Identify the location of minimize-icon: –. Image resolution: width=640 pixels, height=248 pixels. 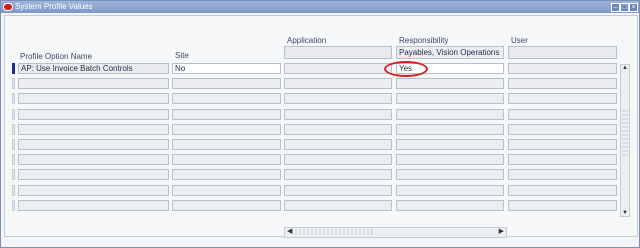
(615, 7).